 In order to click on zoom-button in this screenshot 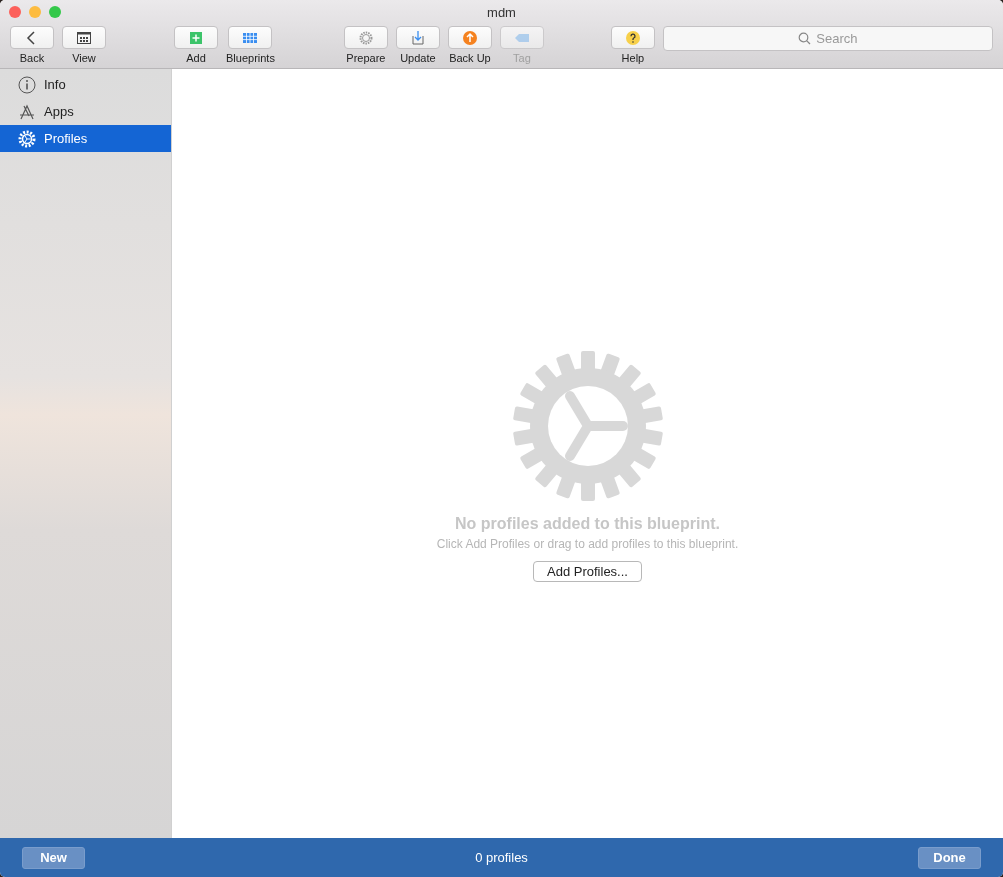, I will do `click(55, 12)`.